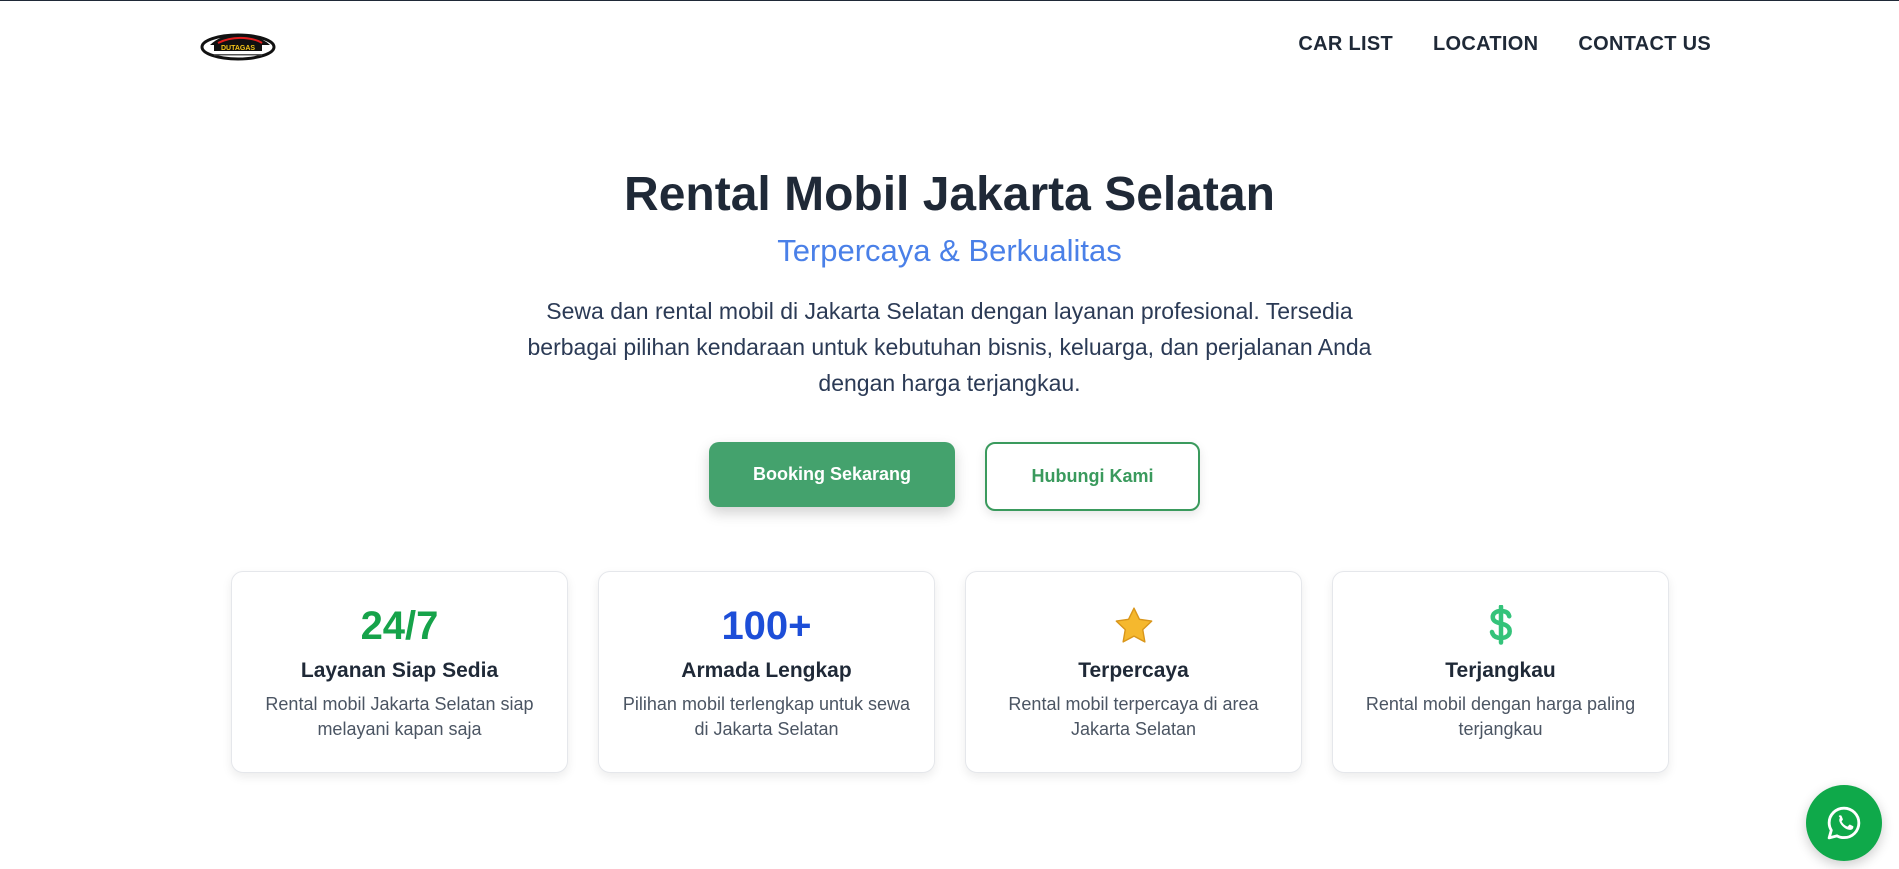 This screenshot has height=869, width=1899. I want to click on hero-buttons: Booking Sekarang Hubungi Kami, so click(949, 476).